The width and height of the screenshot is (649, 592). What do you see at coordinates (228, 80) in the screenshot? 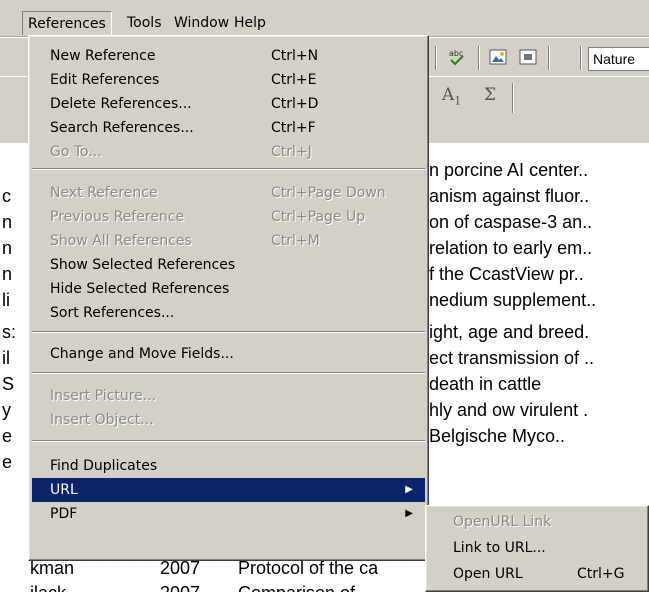
I see `menu-item-edit-references: Edit References Ctrl+E` at bounding box center [228, 80].